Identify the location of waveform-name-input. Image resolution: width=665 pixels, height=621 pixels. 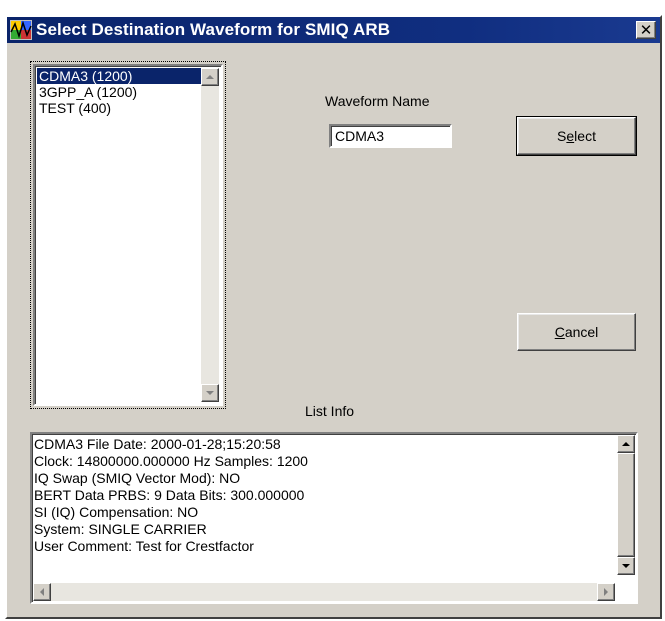
(390, 136).